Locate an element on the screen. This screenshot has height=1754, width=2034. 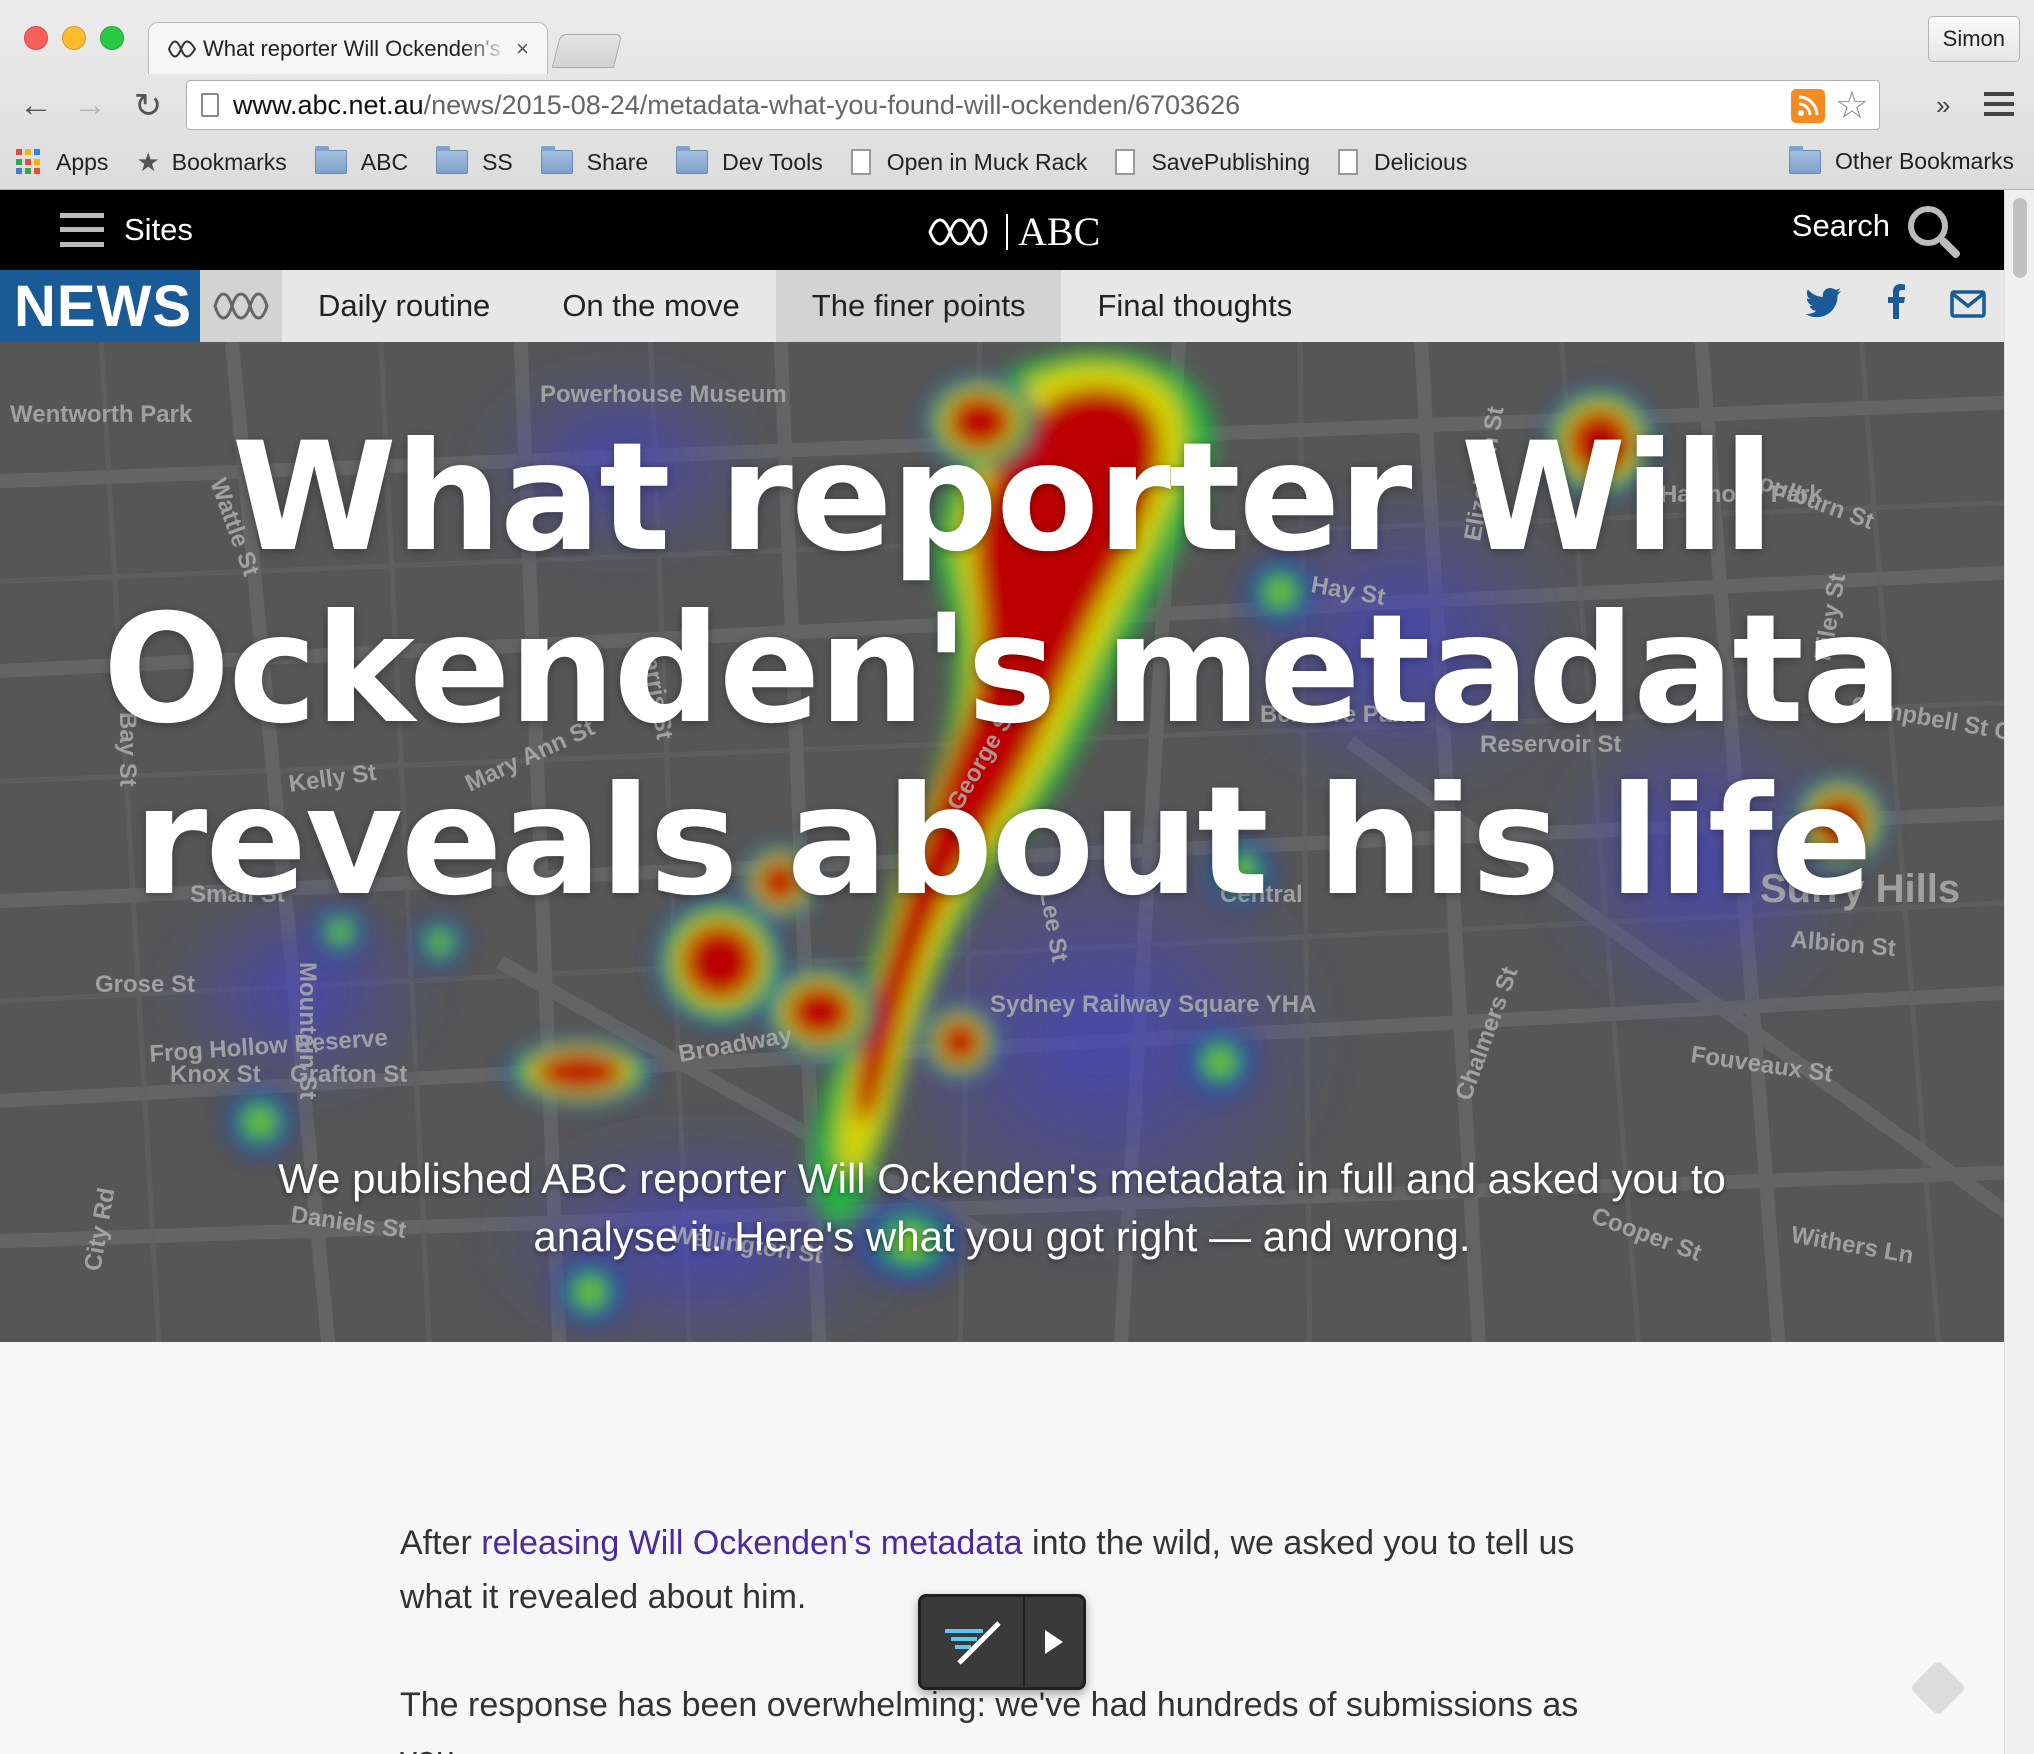
tab-the-finer-points: The finer points is located at coordinates (918, 306).